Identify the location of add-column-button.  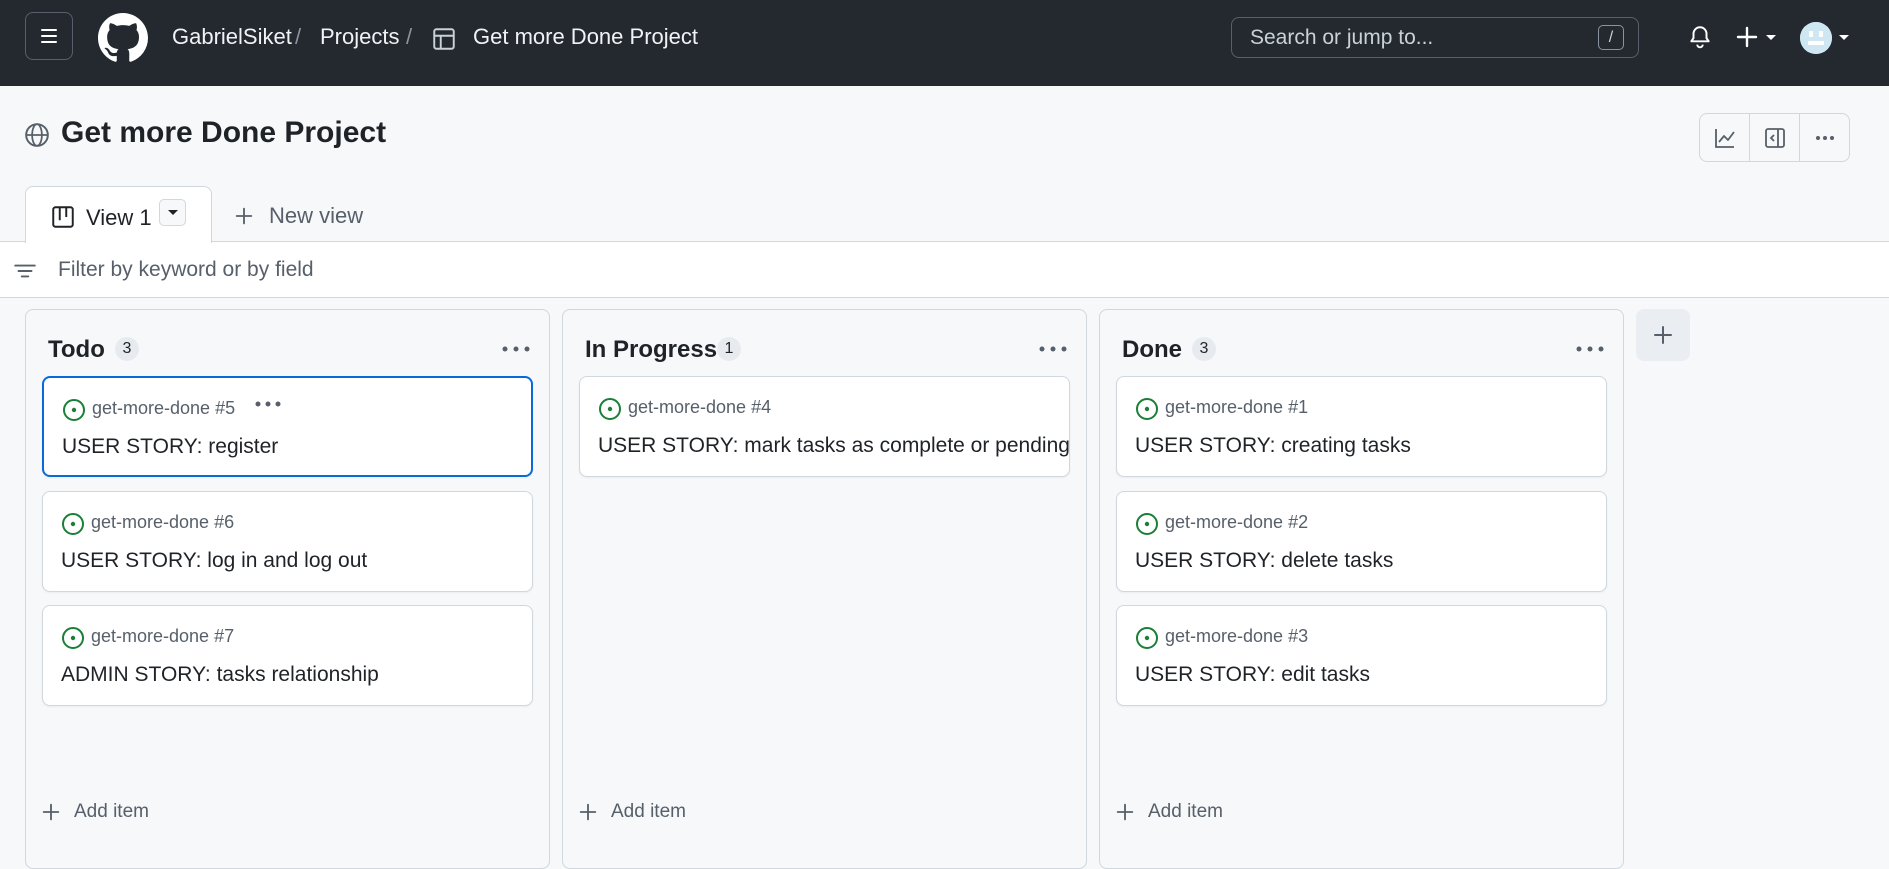
(1663, 335).